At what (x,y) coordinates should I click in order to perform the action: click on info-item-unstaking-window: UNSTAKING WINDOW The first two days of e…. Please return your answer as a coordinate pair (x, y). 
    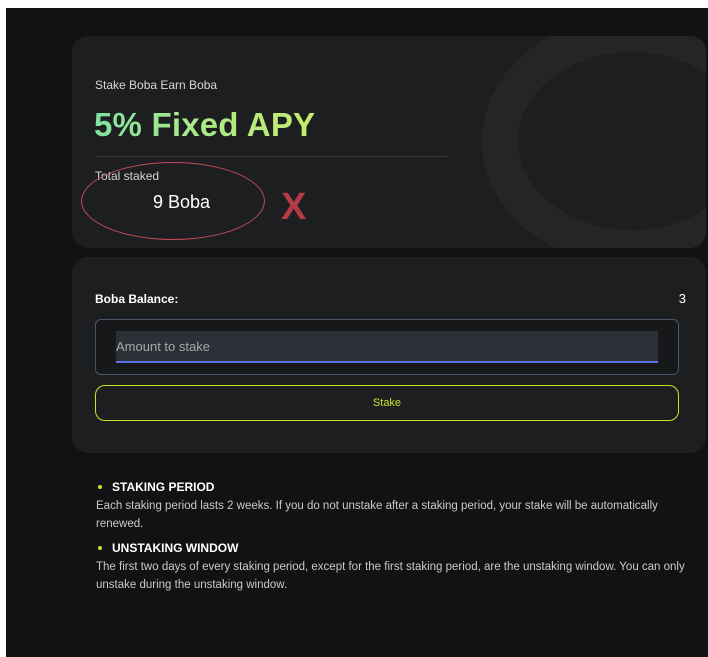
    Looking at the image, I should click on (391, 566).